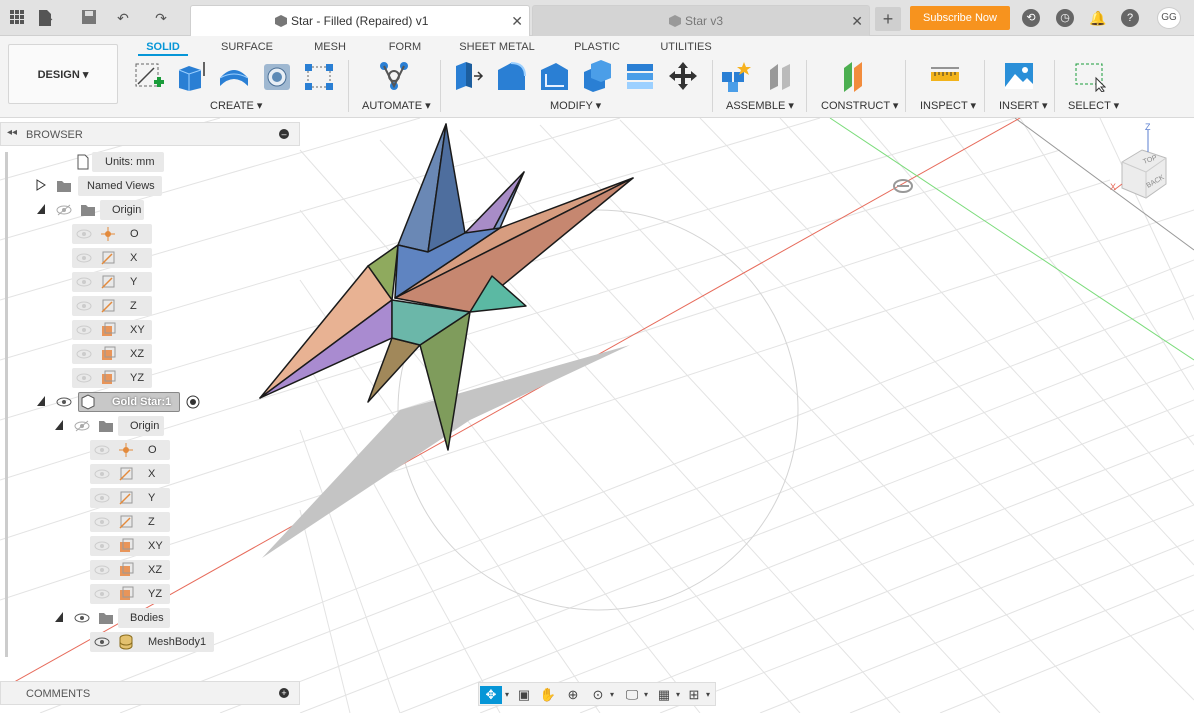  I want to click on user-avatar: GG, so click(1169, 18).